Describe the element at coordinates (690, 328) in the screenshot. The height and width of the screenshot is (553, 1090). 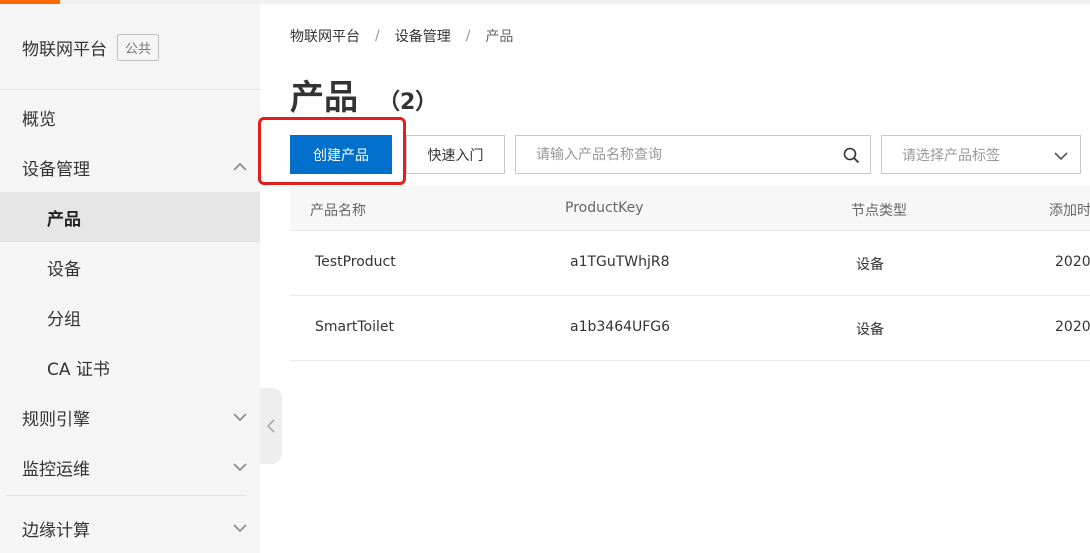
I see `table-row: SmartToilet a1b3464UFG6 设备 2020/` at that location.